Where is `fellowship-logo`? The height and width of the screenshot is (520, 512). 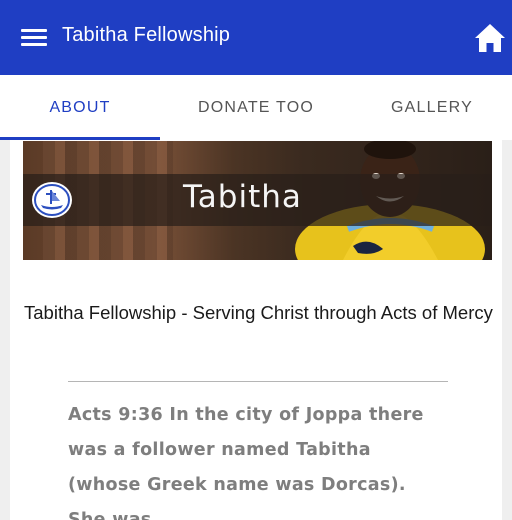
fellowship-logo is located at coordinates (52, 200).